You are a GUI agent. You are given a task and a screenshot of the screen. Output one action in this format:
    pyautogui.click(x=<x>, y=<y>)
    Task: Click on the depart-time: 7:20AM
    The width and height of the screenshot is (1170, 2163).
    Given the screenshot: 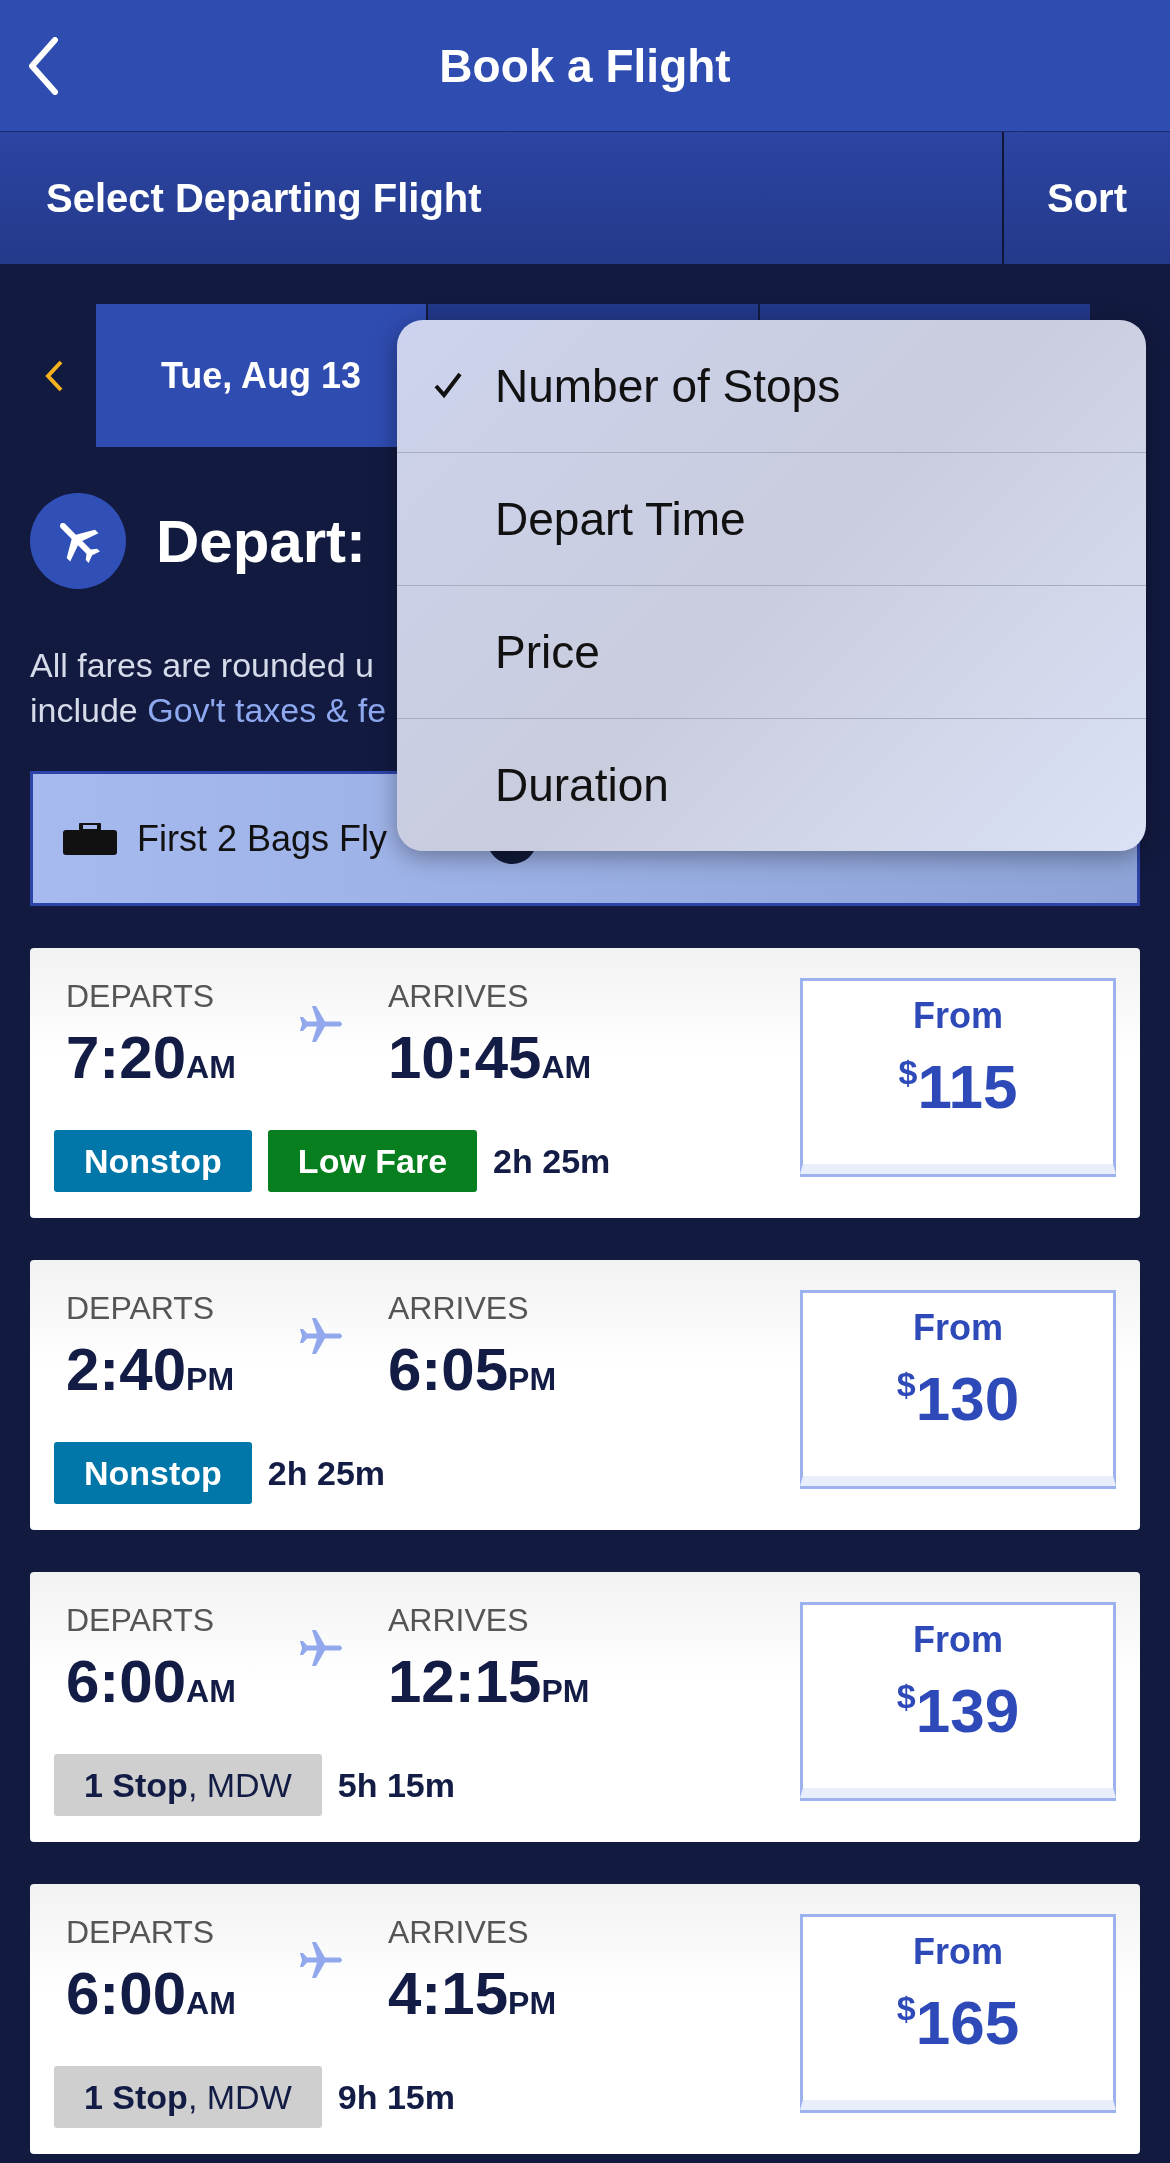 What is the action you would take?
    pyautogui.click(x=151, y=1057)
    